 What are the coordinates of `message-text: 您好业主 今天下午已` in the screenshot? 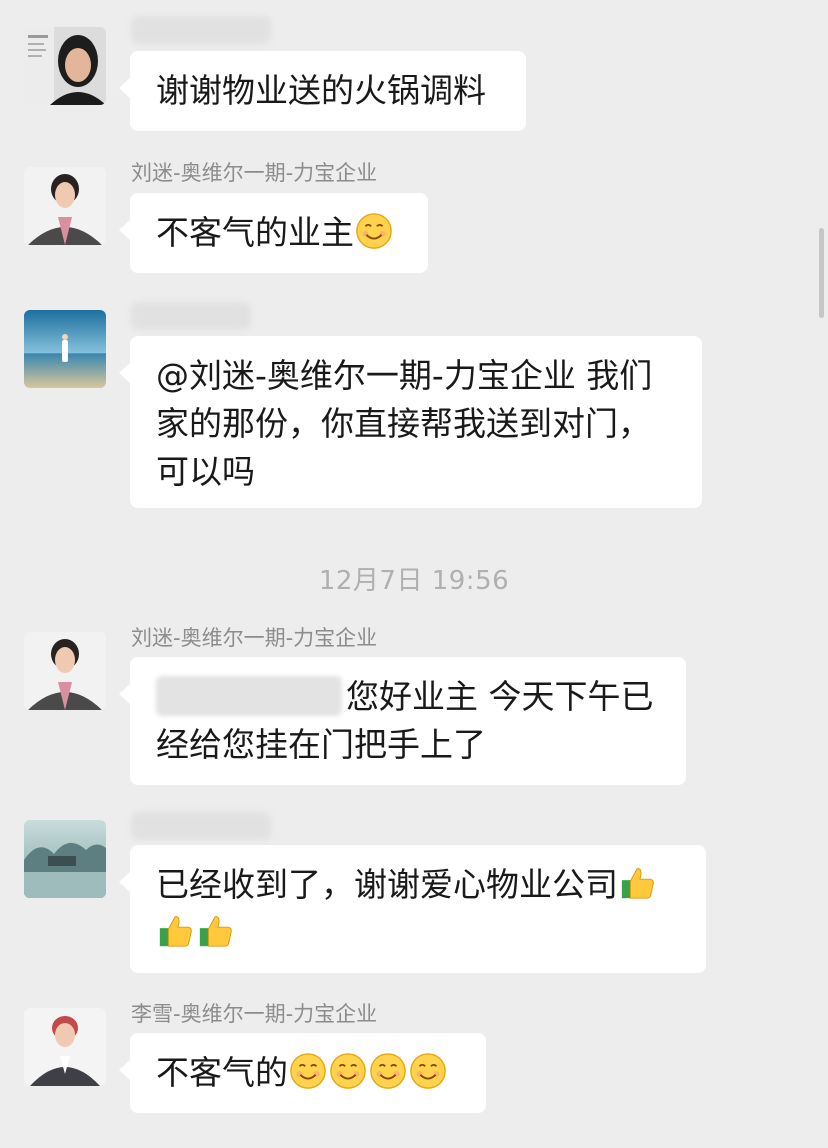 It's located at (500, 696).